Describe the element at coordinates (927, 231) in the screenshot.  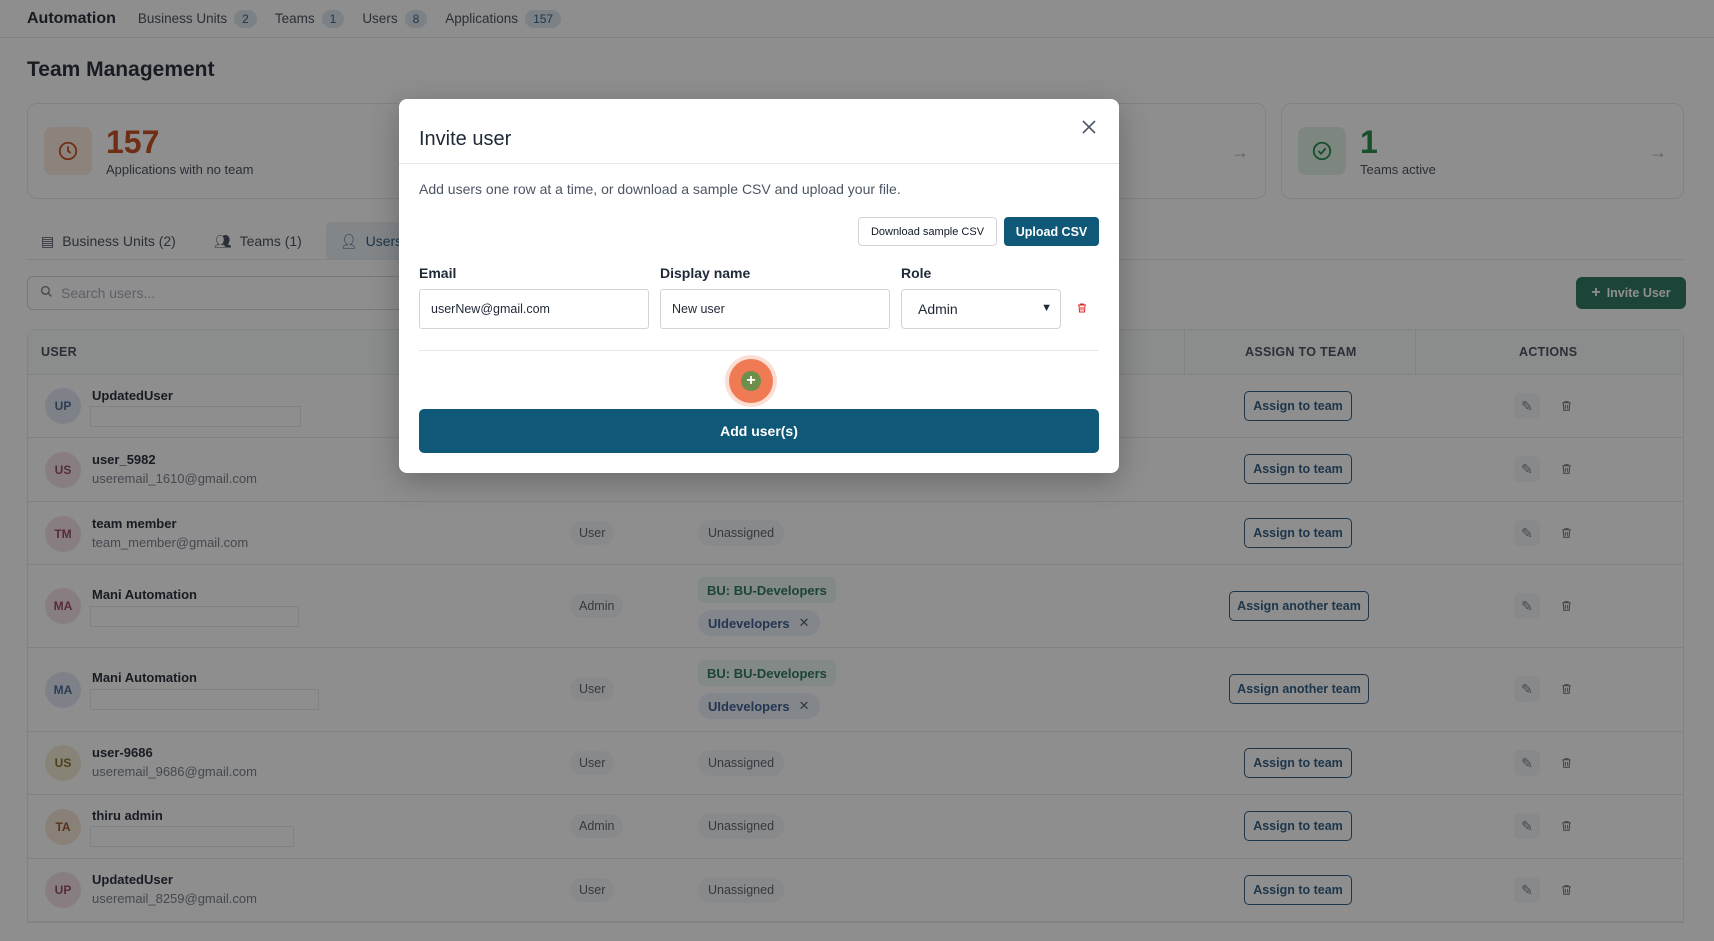
I see `download-sample-csv-button: Download sample CSV` at that location.